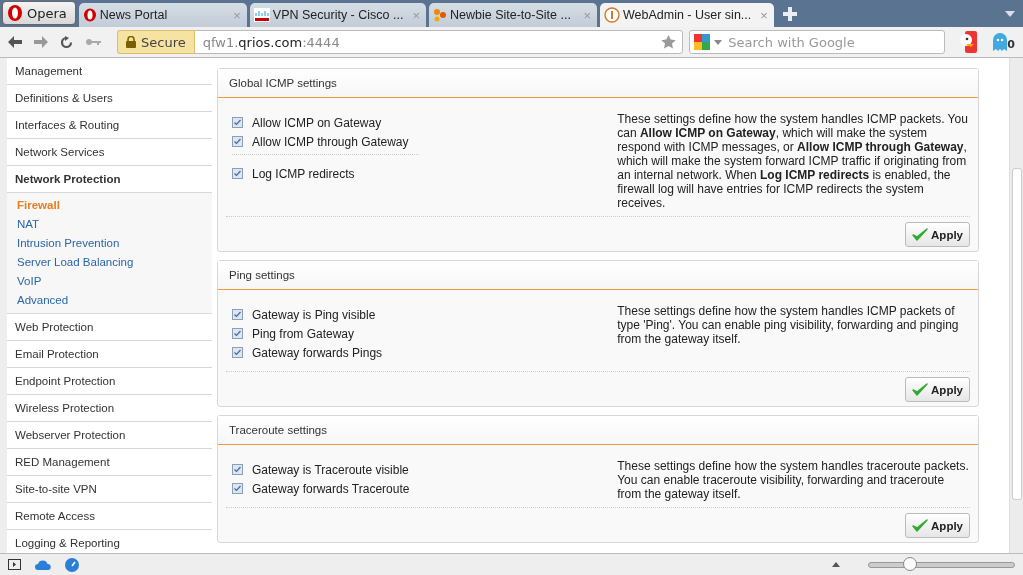  What do you see at coordinates (793, 479) in the screenshot?
I see `description-text: These settings define how the system handles traceroute packets. You can enable traceroute visibility, forwarding and traceroute from the gateway itself.` at bounding box center [793, 479].